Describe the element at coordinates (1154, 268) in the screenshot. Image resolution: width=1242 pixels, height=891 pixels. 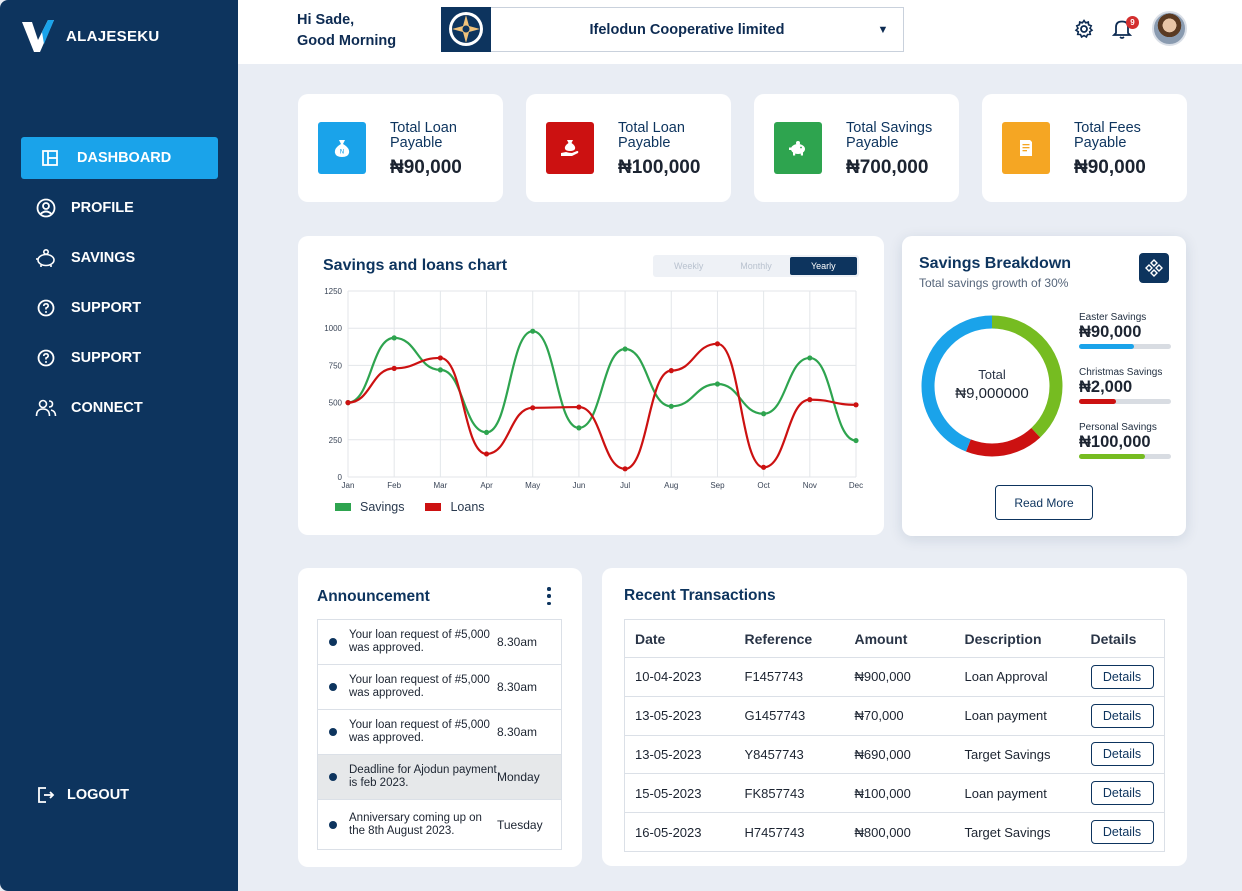
I see `expand-button` at that location.